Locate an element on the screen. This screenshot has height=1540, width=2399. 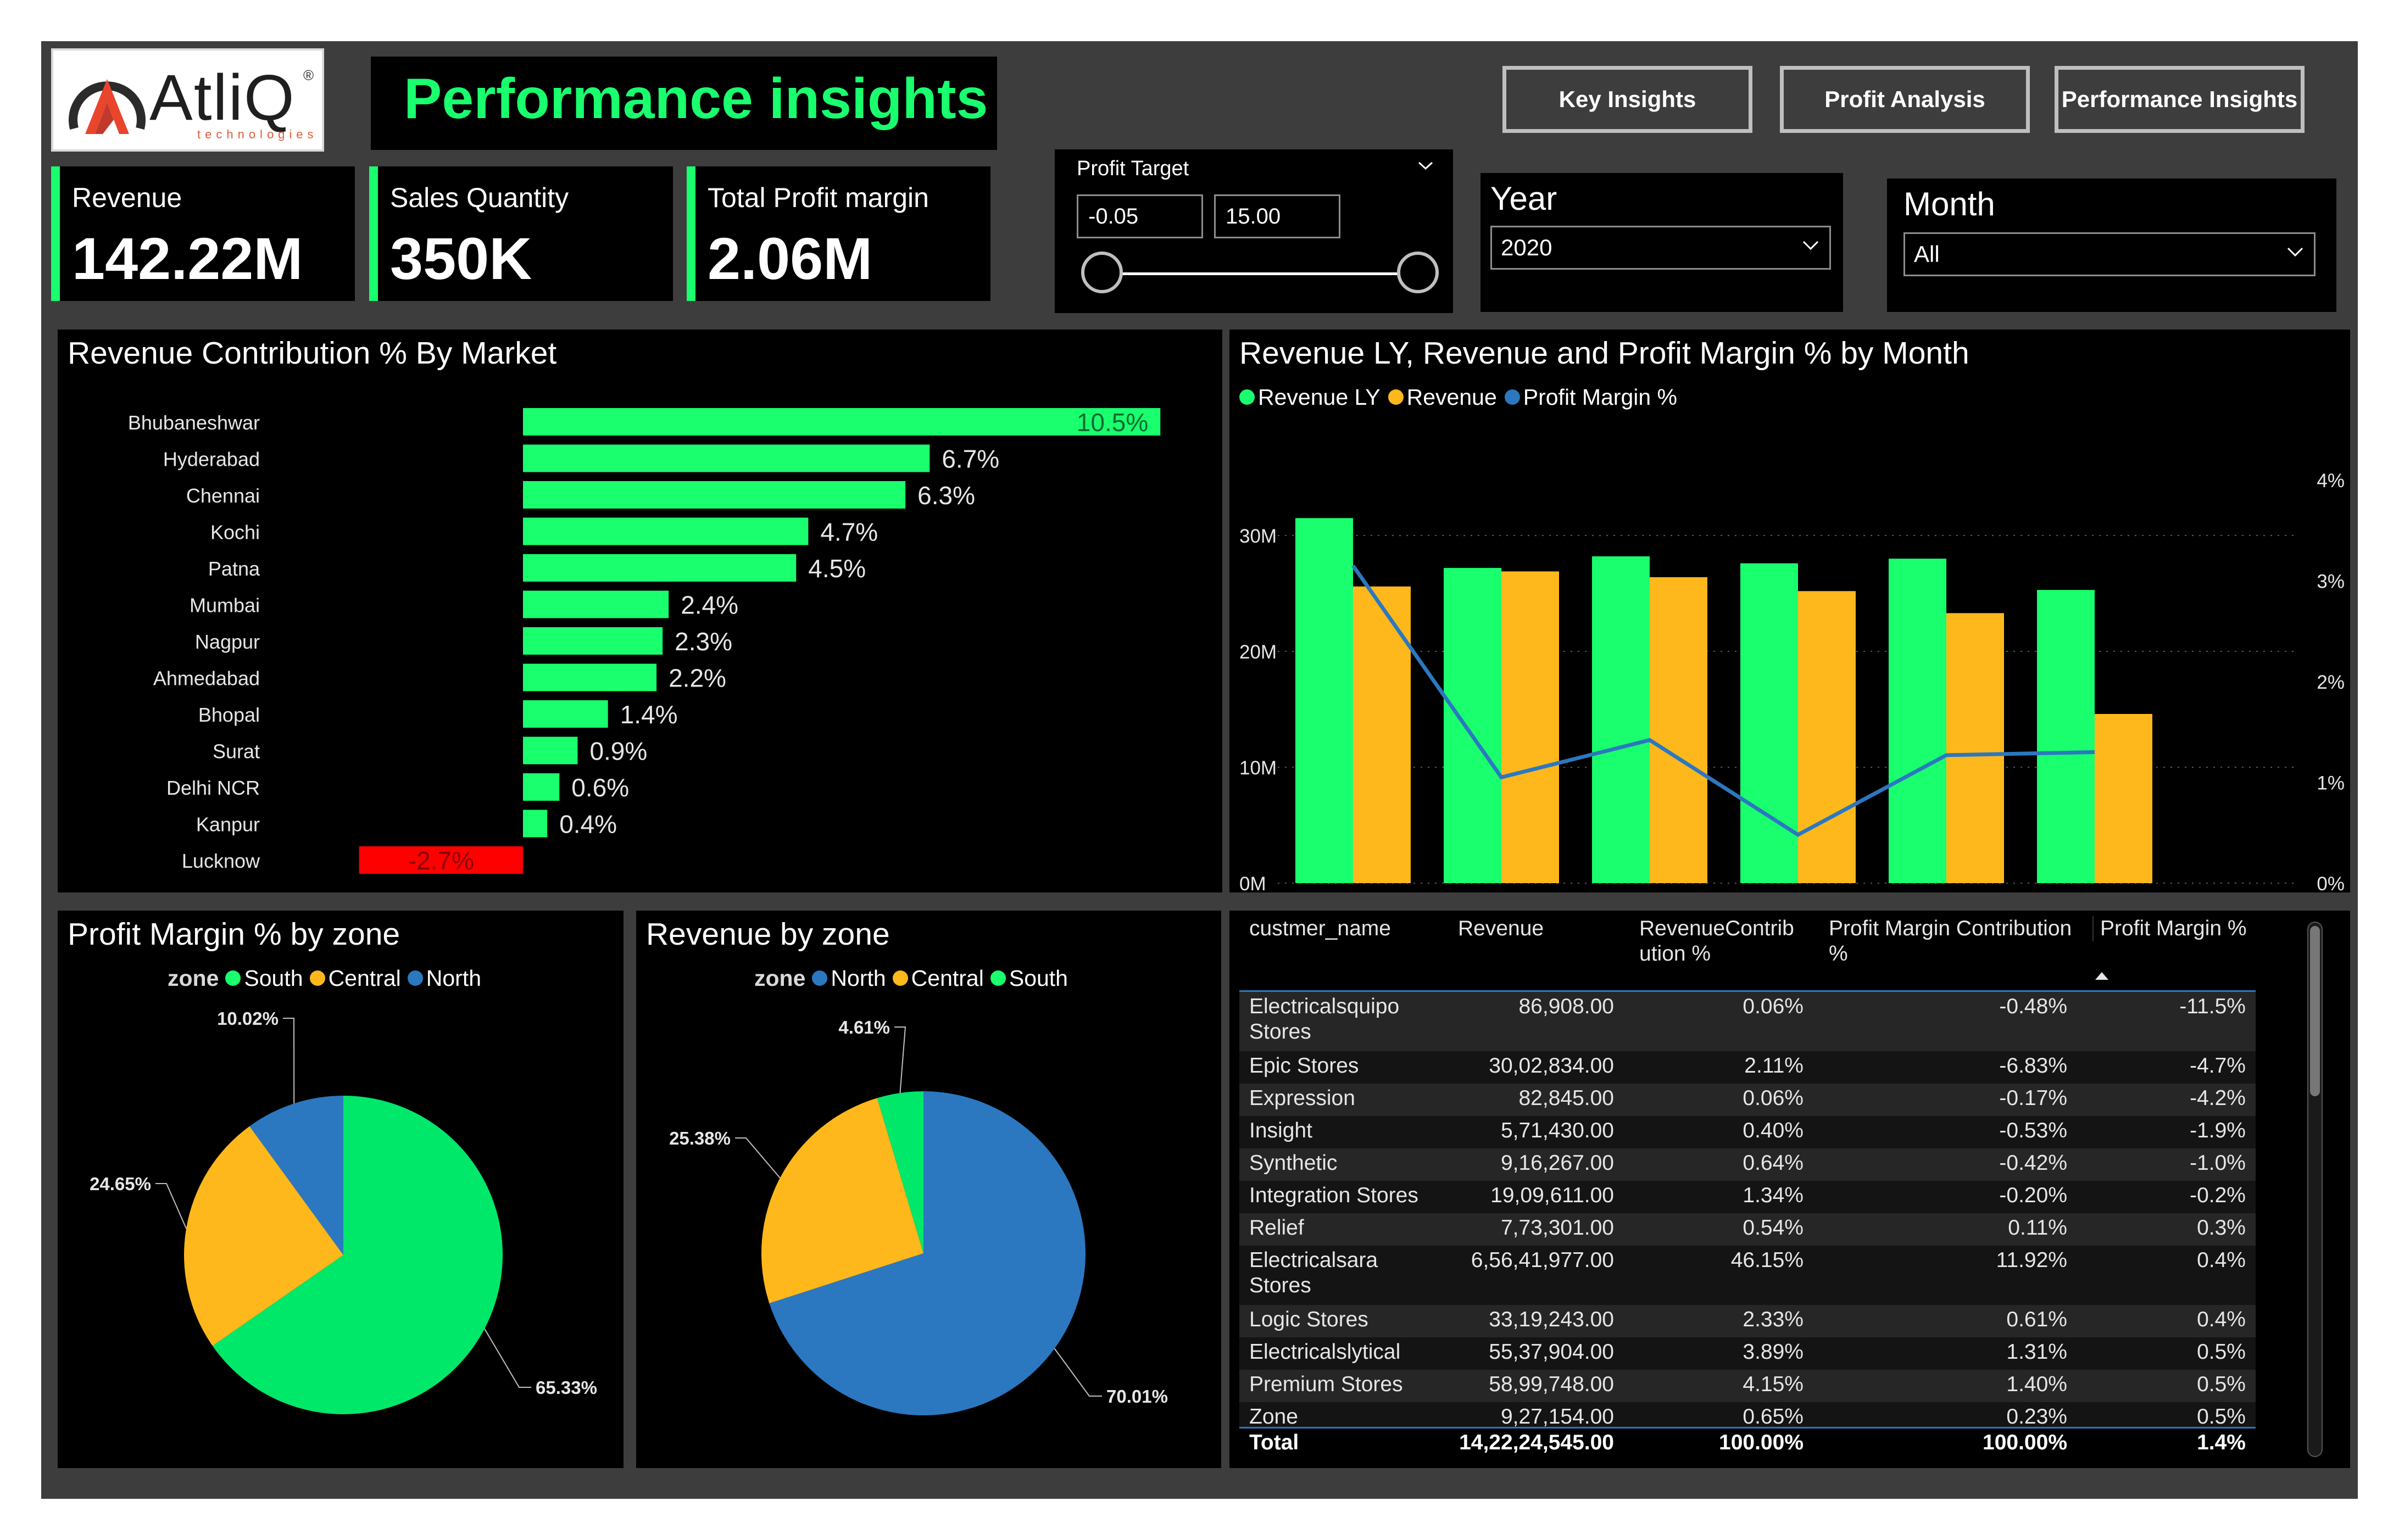
table-cell: 0.5% is located at coordinates (2221, 1384).